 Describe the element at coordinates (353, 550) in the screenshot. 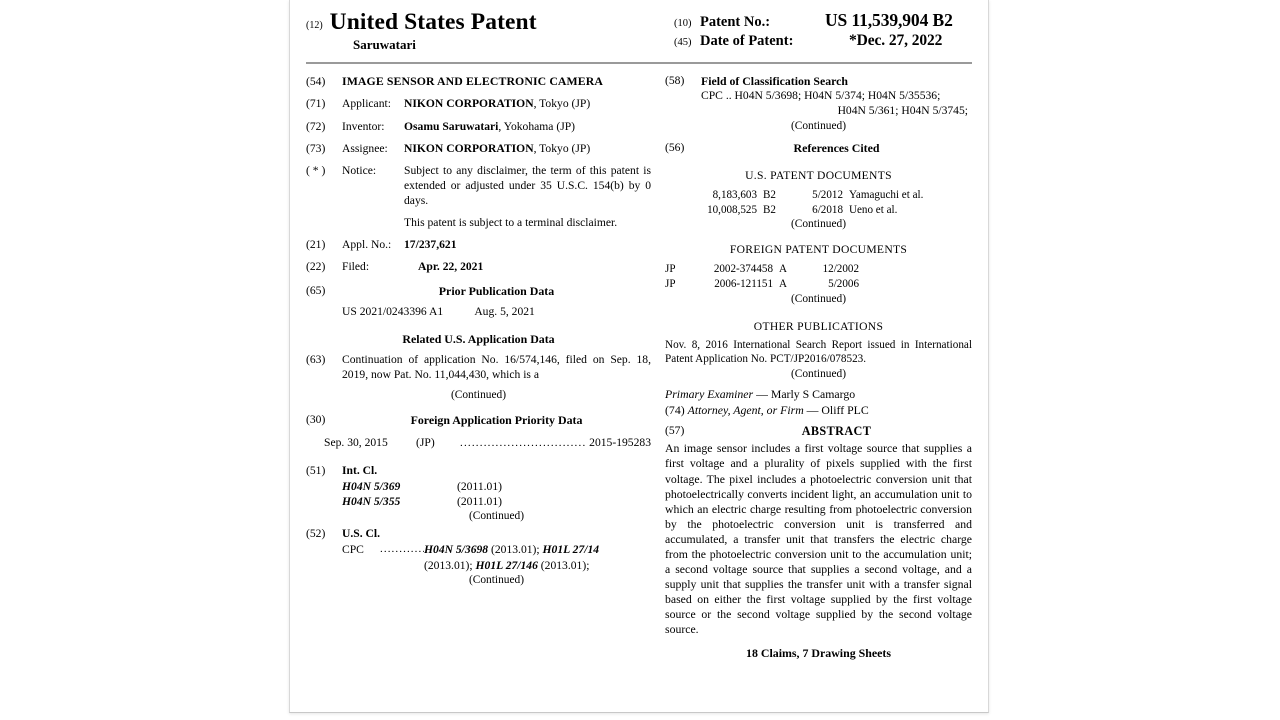

I see `us-cl-cpc-label: CPC` at that location.